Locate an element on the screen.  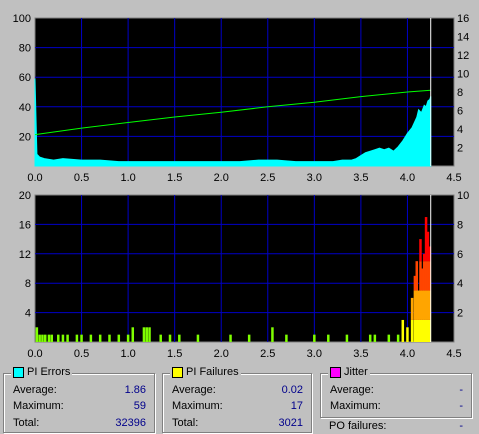
po-failures-value: - is located at coordinates (461, 426).